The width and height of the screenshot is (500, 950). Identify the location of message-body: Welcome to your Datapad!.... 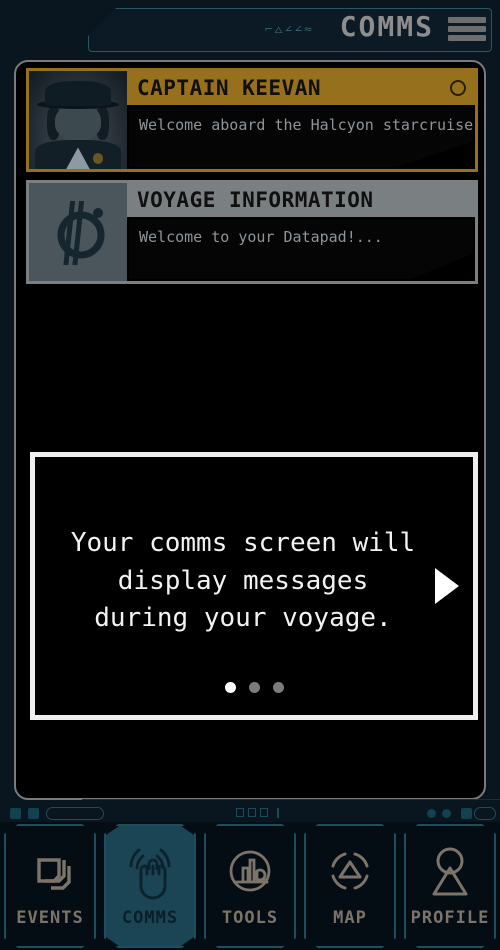
(301, 249).